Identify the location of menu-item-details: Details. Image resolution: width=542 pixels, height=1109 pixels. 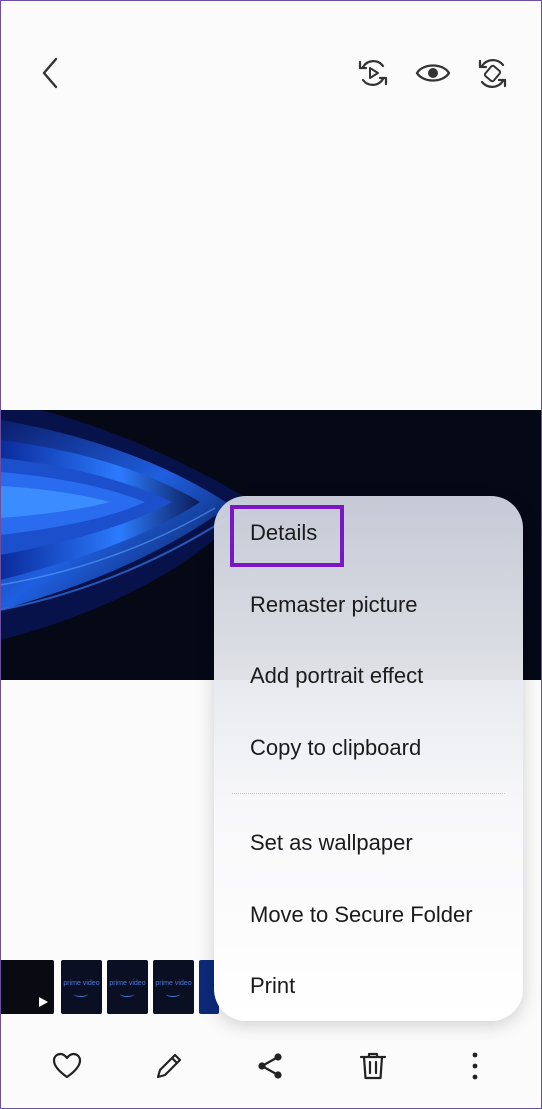
(283, 533).